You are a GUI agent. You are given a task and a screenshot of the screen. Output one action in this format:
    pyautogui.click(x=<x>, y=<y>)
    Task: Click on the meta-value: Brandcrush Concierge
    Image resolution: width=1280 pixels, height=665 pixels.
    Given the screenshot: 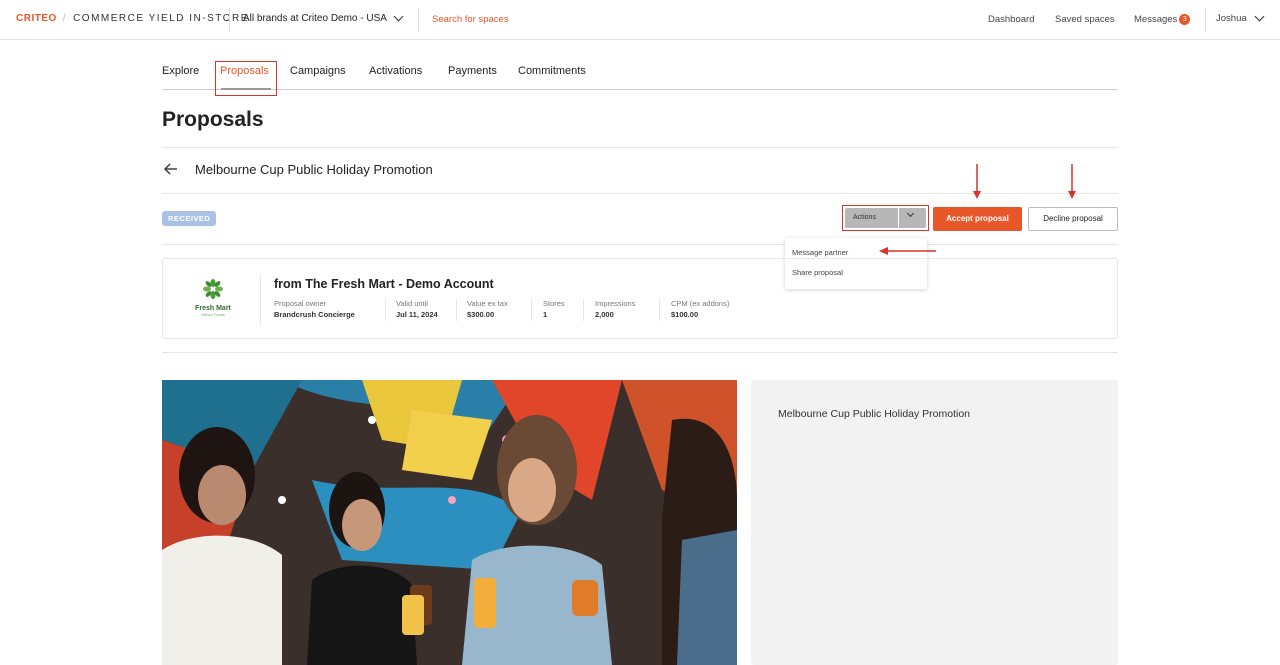 What is the action you would take?
    pyautogui.click(x=314, y=314)
    